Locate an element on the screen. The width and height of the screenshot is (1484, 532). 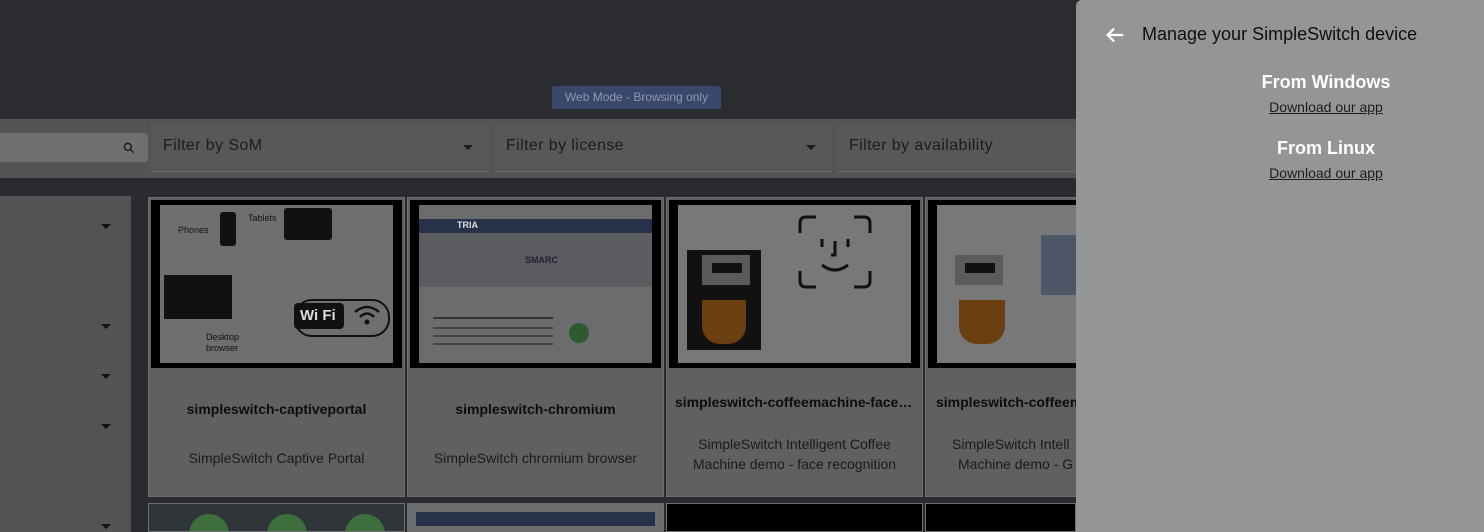
wifi-icon is located at coordinates (367, 315).